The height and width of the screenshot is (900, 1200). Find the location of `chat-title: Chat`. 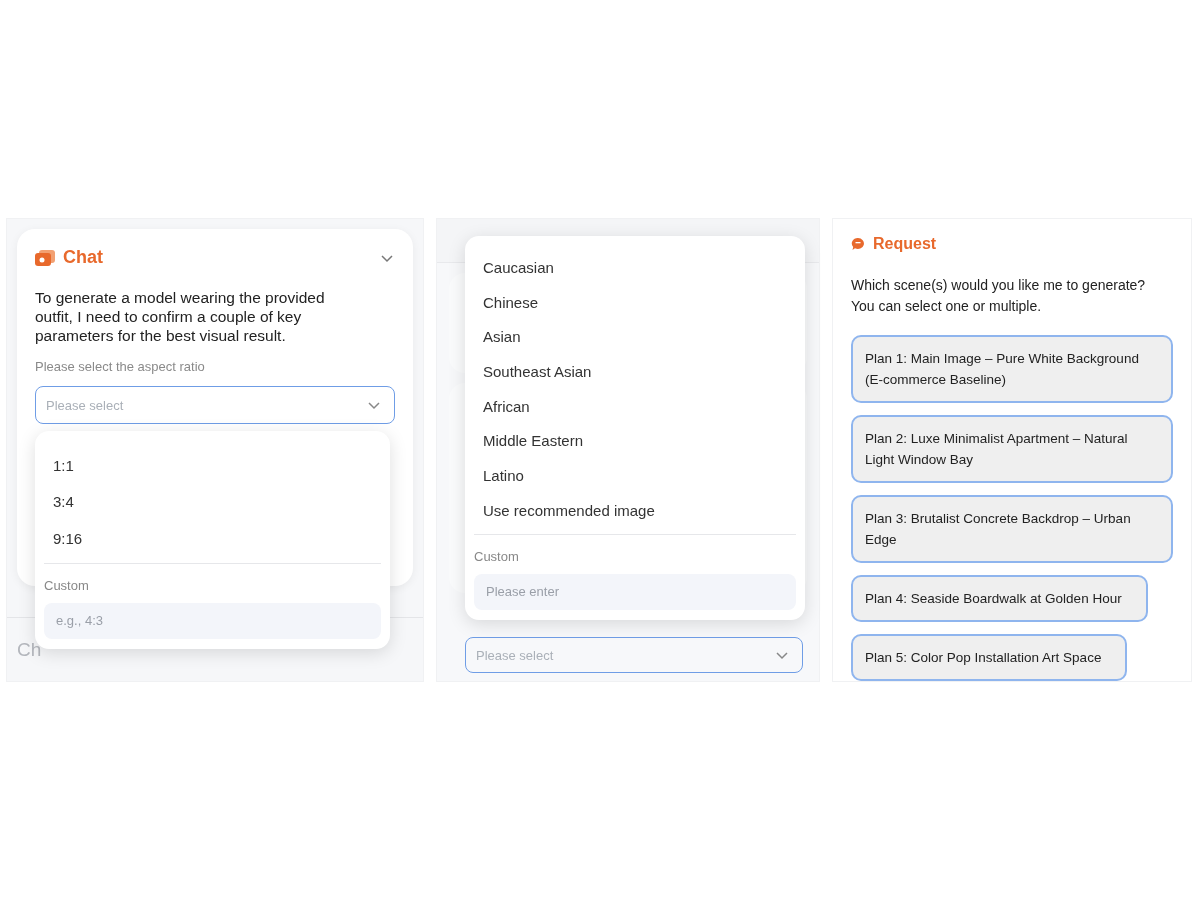

chat-title: Chat is located at coordinates (83, 257).